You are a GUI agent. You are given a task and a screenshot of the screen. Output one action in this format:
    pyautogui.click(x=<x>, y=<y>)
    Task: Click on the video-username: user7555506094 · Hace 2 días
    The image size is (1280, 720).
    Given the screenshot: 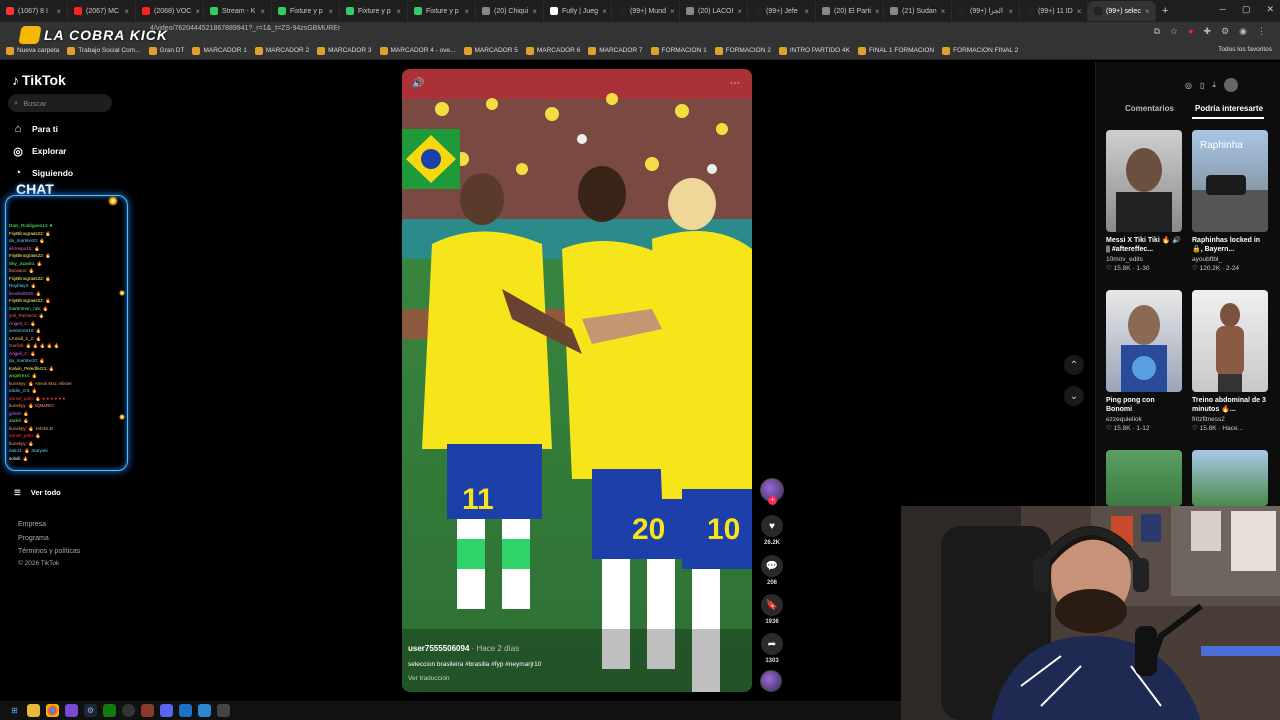 What is the action you would take?
    pyautogui.click(x=463, y=648)
    